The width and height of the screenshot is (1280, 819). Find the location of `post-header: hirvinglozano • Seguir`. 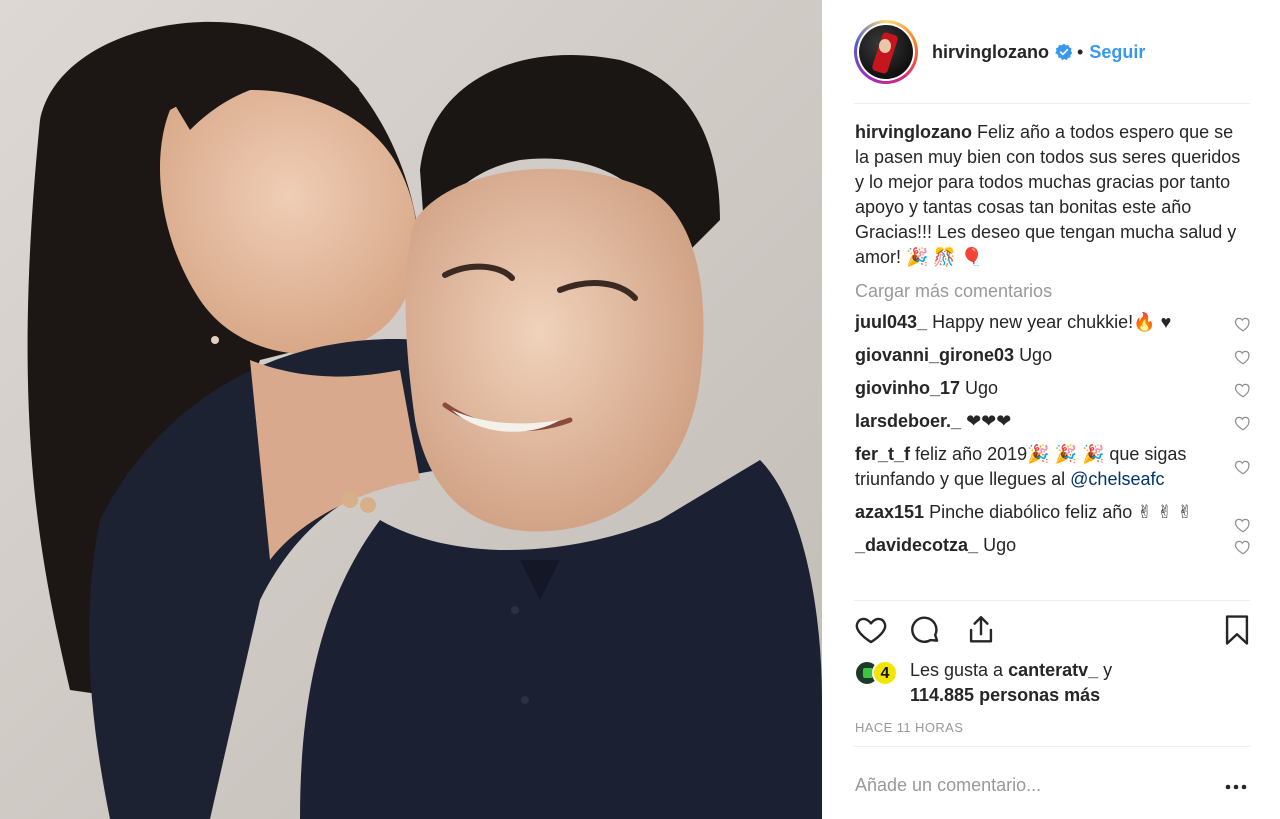

post-header: hirvinglozano • Seguir is located at coordinates (1052, 52).